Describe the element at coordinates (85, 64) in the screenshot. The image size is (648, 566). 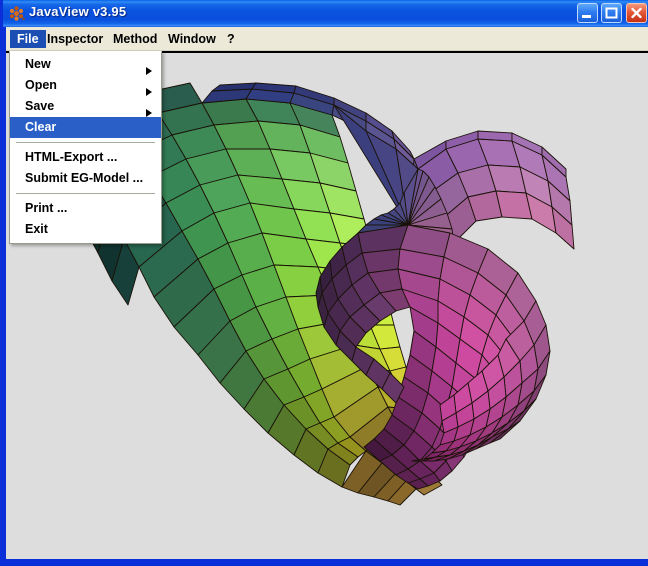
I see `menu-item-new: New` at that location.